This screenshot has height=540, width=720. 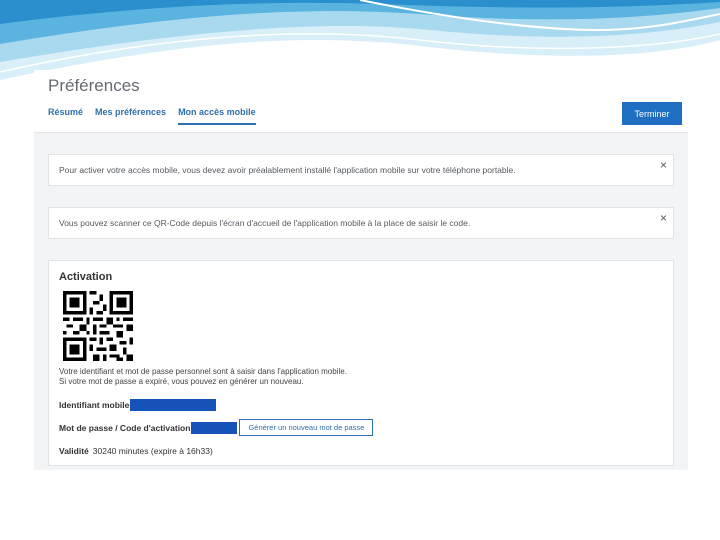 I want to click on password-value-redacted, so click(x=214, y=427).